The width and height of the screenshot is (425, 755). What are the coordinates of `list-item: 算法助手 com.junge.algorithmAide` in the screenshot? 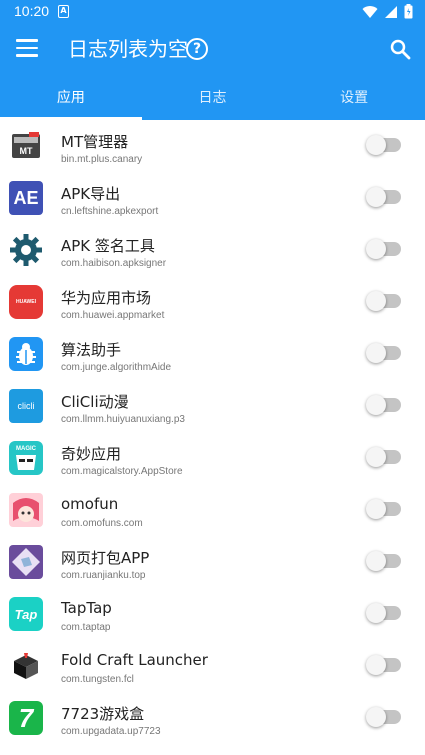 It's located at (212, 354).